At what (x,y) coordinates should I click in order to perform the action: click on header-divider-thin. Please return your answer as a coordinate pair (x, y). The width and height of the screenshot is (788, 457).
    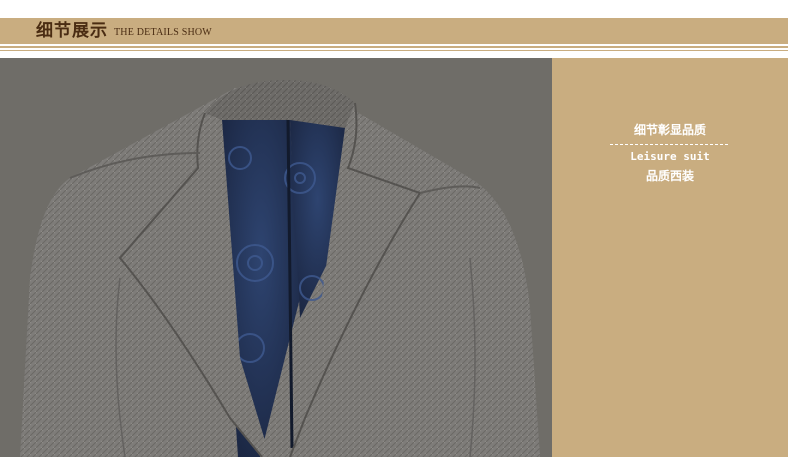
    Looking at the image, I should click on (394, 50).